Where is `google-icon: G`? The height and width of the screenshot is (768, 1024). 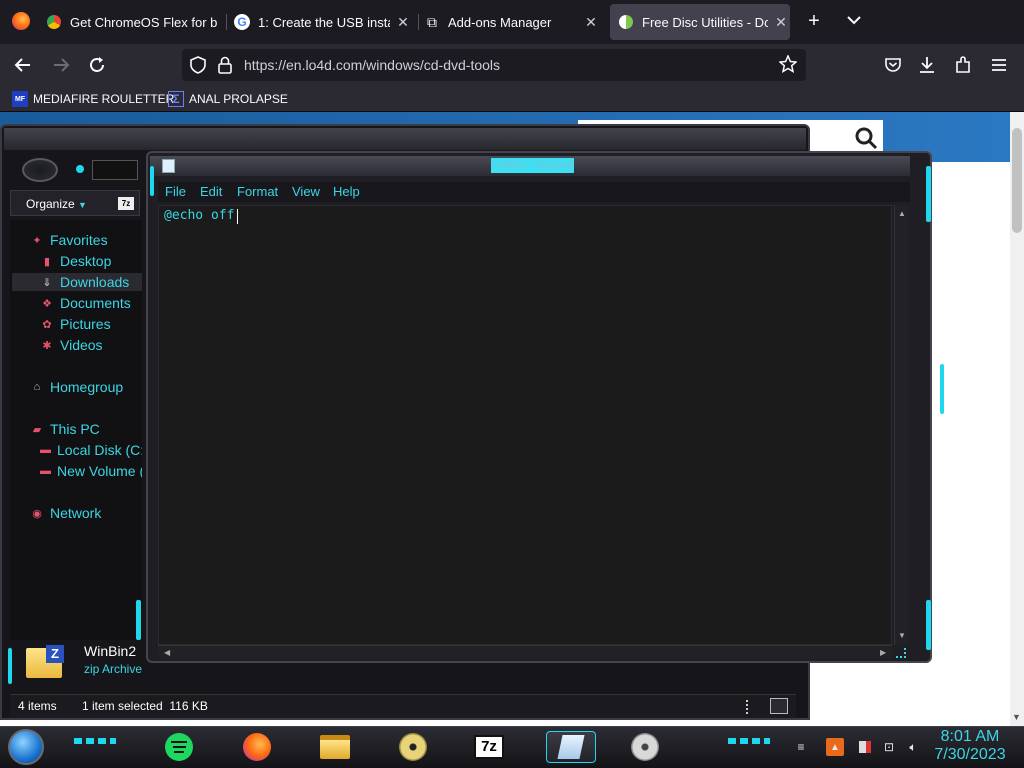 google-icon: G is located at coordinates (242, 22).